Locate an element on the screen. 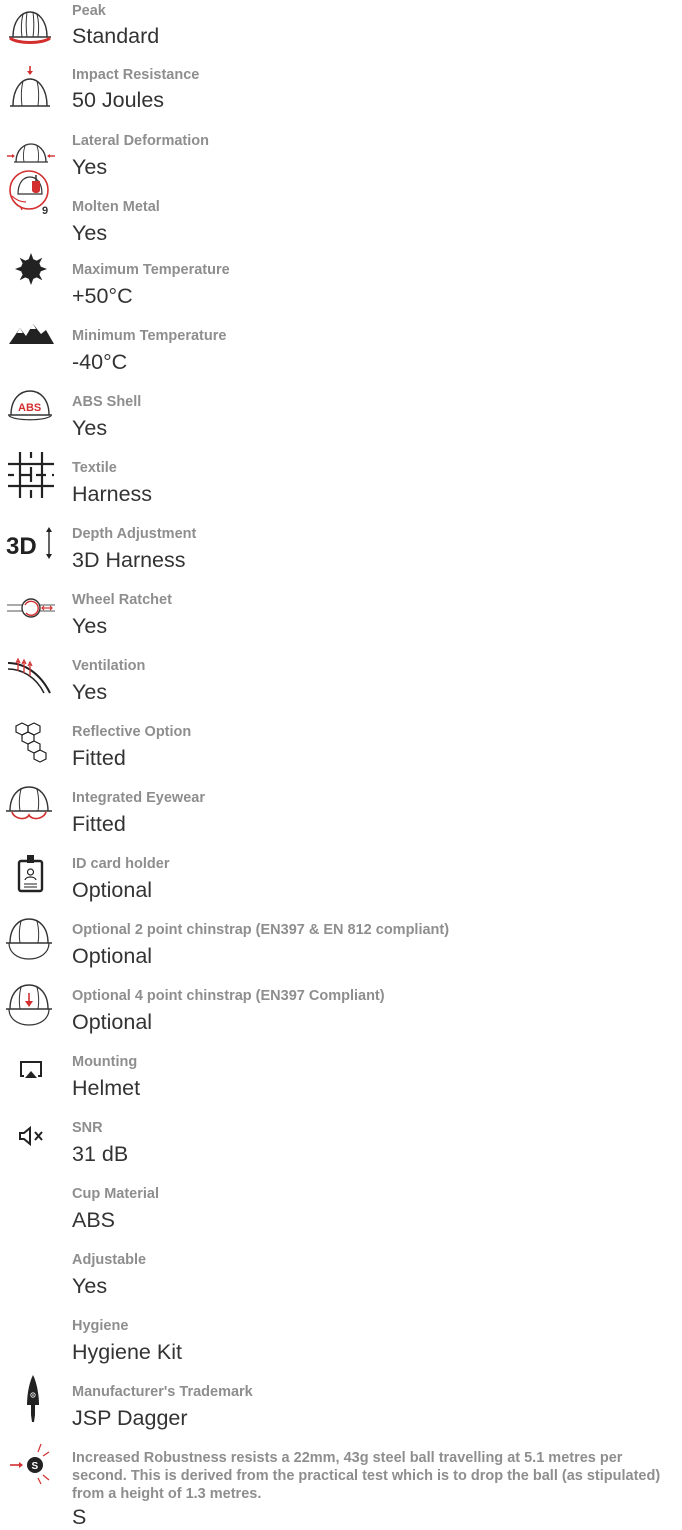  spec-label: Integrated Eyewear is located at coordinates (138, 798).